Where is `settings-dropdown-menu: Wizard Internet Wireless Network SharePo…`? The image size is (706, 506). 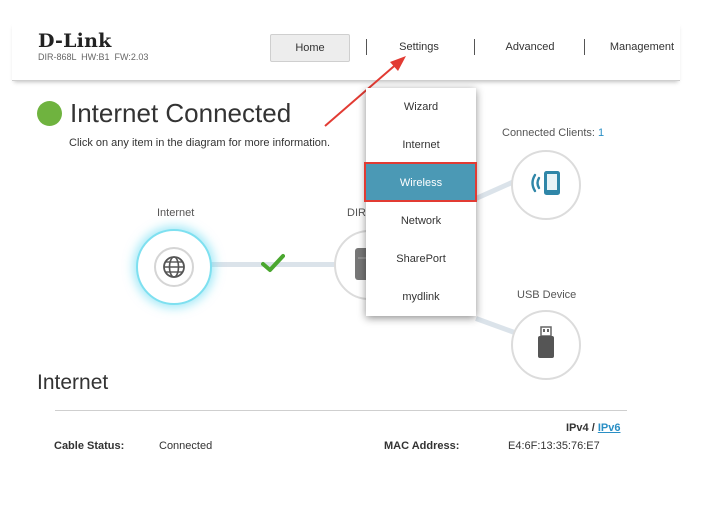 settings-dropdown-menu: Wizard Internet Wireless Network SharePo… is located at coordinates (421, 202).